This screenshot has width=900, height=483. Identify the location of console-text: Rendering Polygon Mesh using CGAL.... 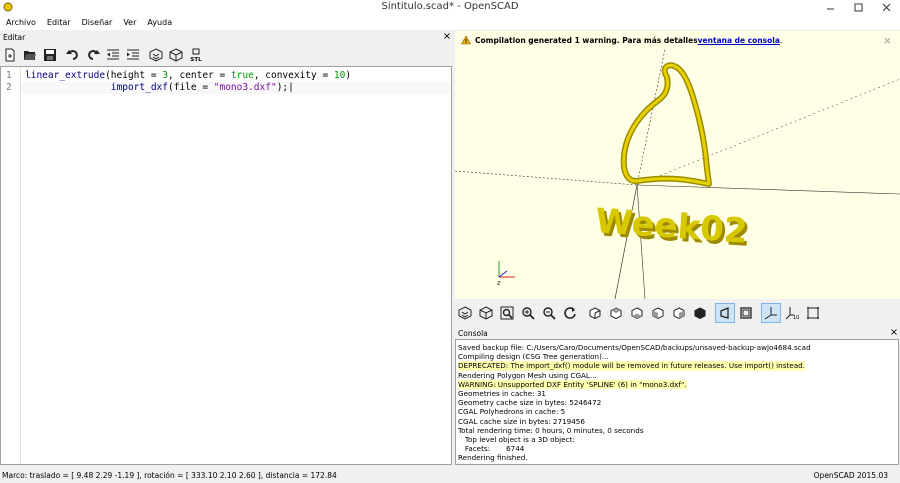
(527, 375).